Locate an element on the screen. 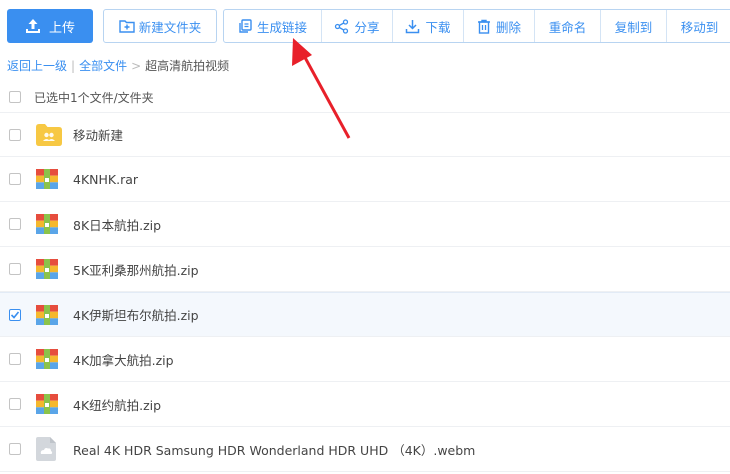 Image resolution: width=730 pixels, height=474 pixels. delete-button: 删除 is located at coordinates (499, 26).